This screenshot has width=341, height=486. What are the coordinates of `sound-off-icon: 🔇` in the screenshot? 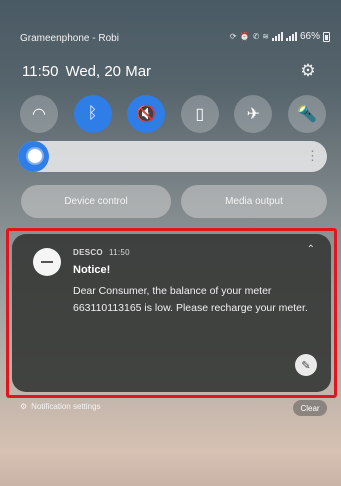 It's located at (146, 114).